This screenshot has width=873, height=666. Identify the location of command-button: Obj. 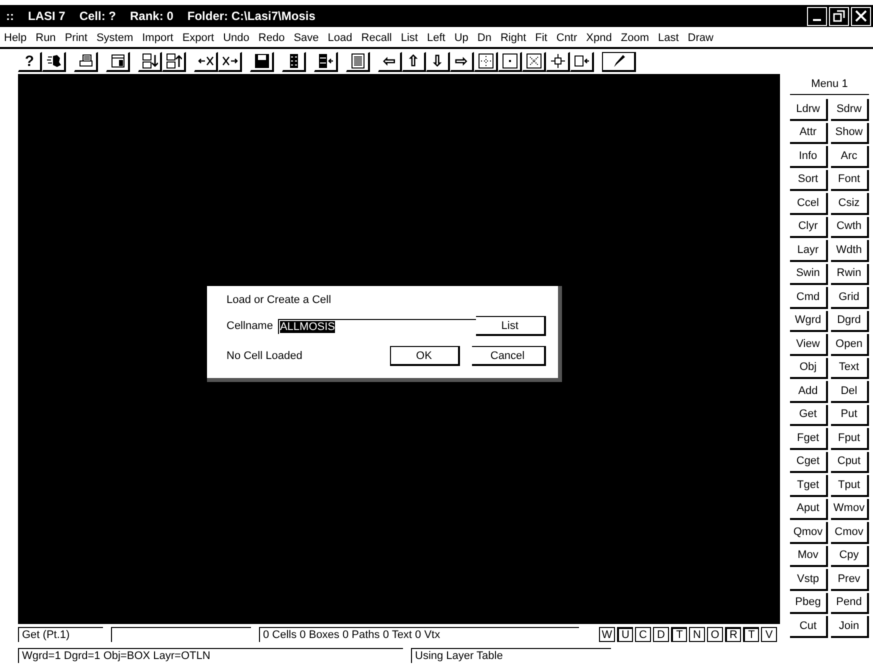
(809, 368).